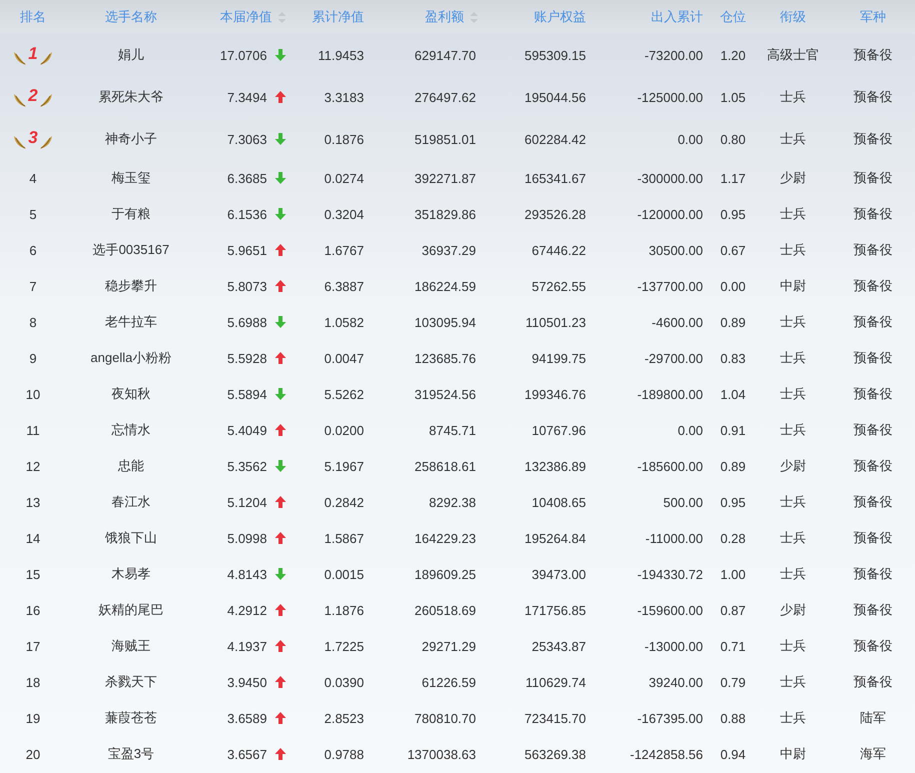 The image size is (915, 773). Describe the element at coordinates (556, 682) in the screenshot. I see `account-equity: 110629.74` at that location.